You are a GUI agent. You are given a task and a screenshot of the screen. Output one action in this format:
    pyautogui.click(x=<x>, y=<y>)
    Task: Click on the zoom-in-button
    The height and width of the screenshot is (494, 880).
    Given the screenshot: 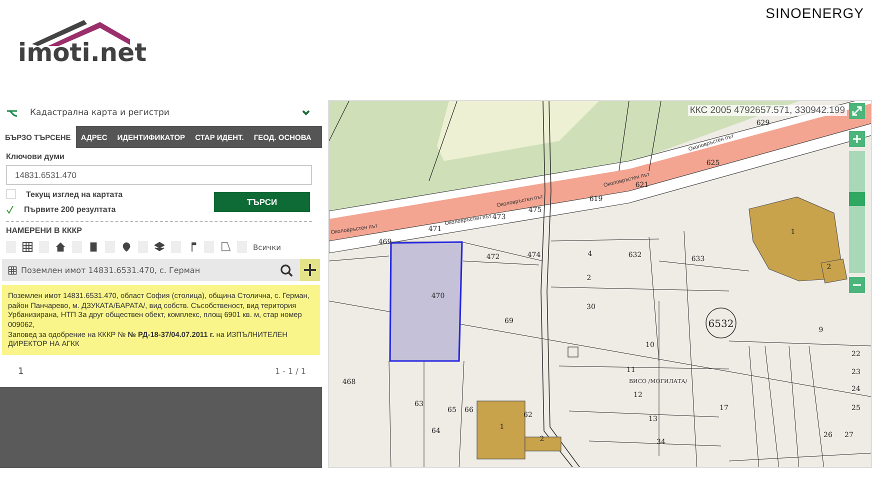 What is the action you would take?
    pyautogui.click(x=857, y=139)
    